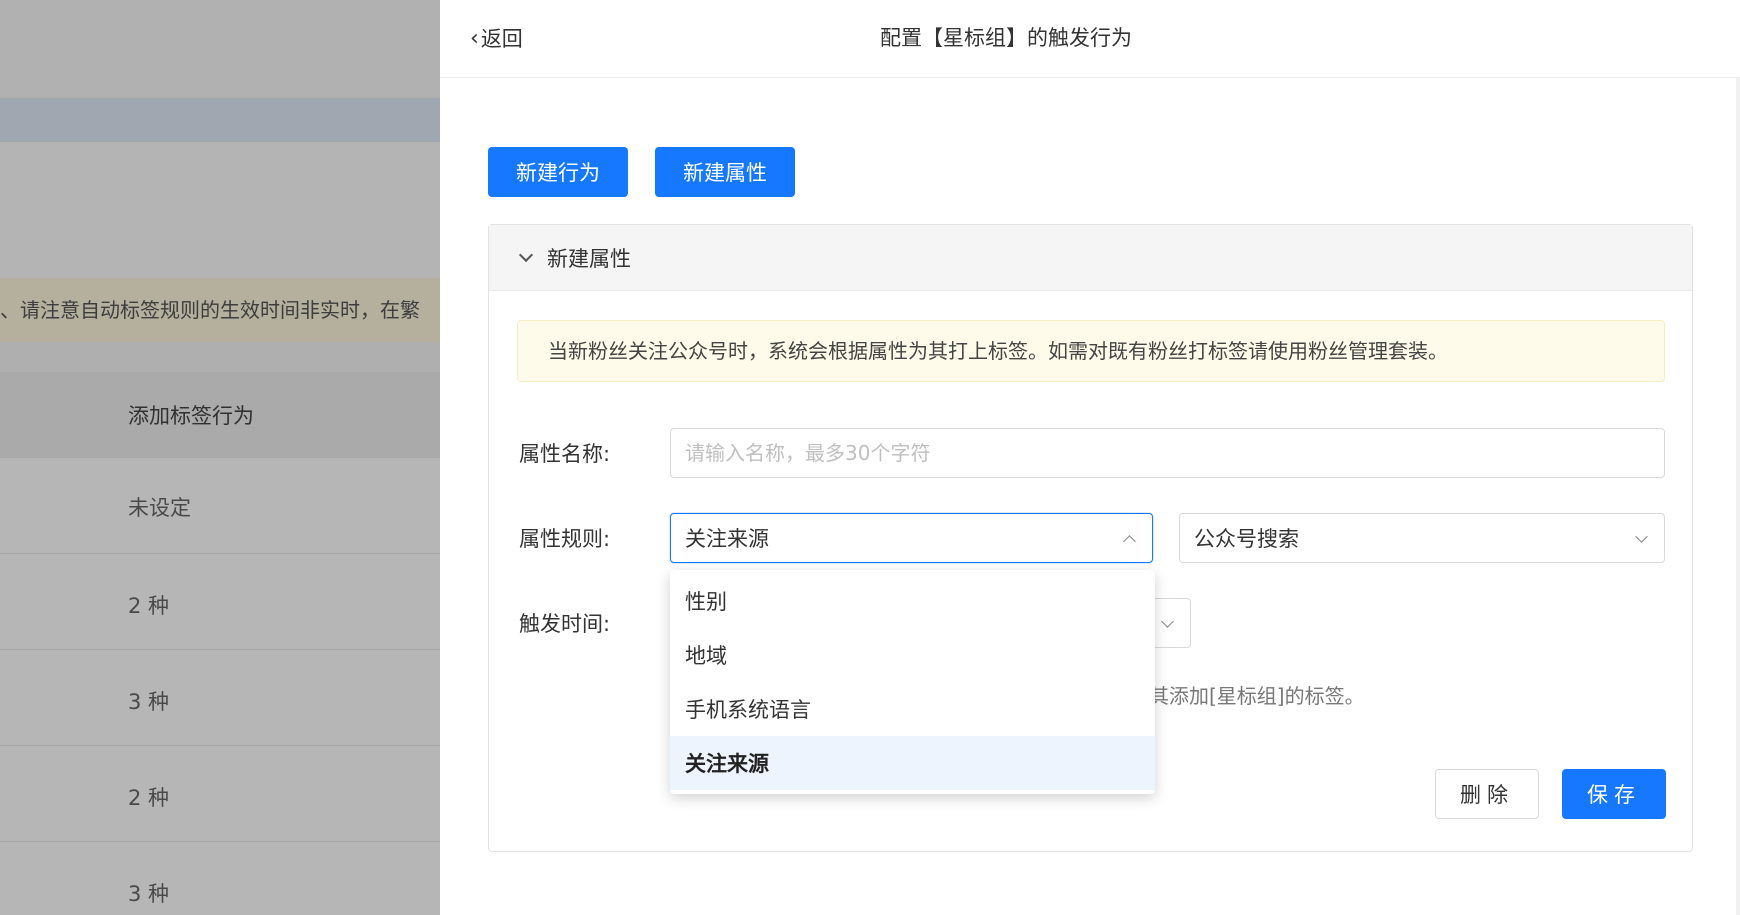 This screenshot has width=1740, height=915. Describe the element at coordinates (1090, 258) in the screenshot. I see `panel-collapse-header: 新建属性` at that location.